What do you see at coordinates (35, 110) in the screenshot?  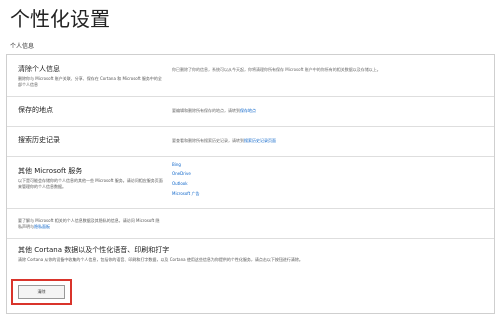 I see `row-heading: 保存的地点` at bounding box center [35, 110].